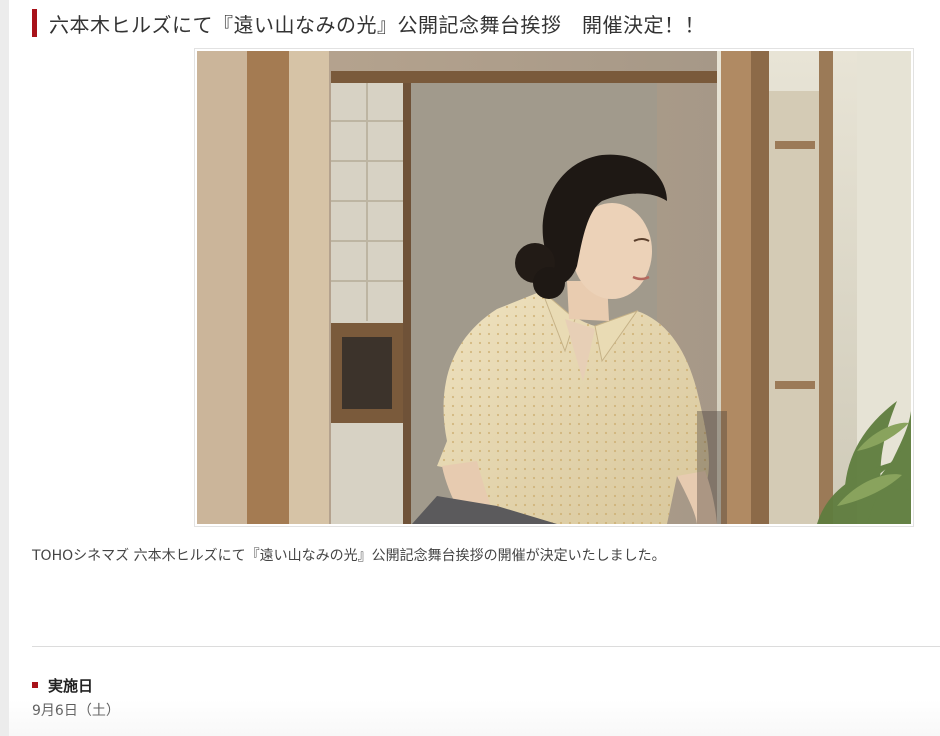 Image resolution: width=940 pixels, height=736 pixels. What do you see at coordinates (486, 646) in the screenshot?
I see `section-divider` at bounding box center [486, 646].